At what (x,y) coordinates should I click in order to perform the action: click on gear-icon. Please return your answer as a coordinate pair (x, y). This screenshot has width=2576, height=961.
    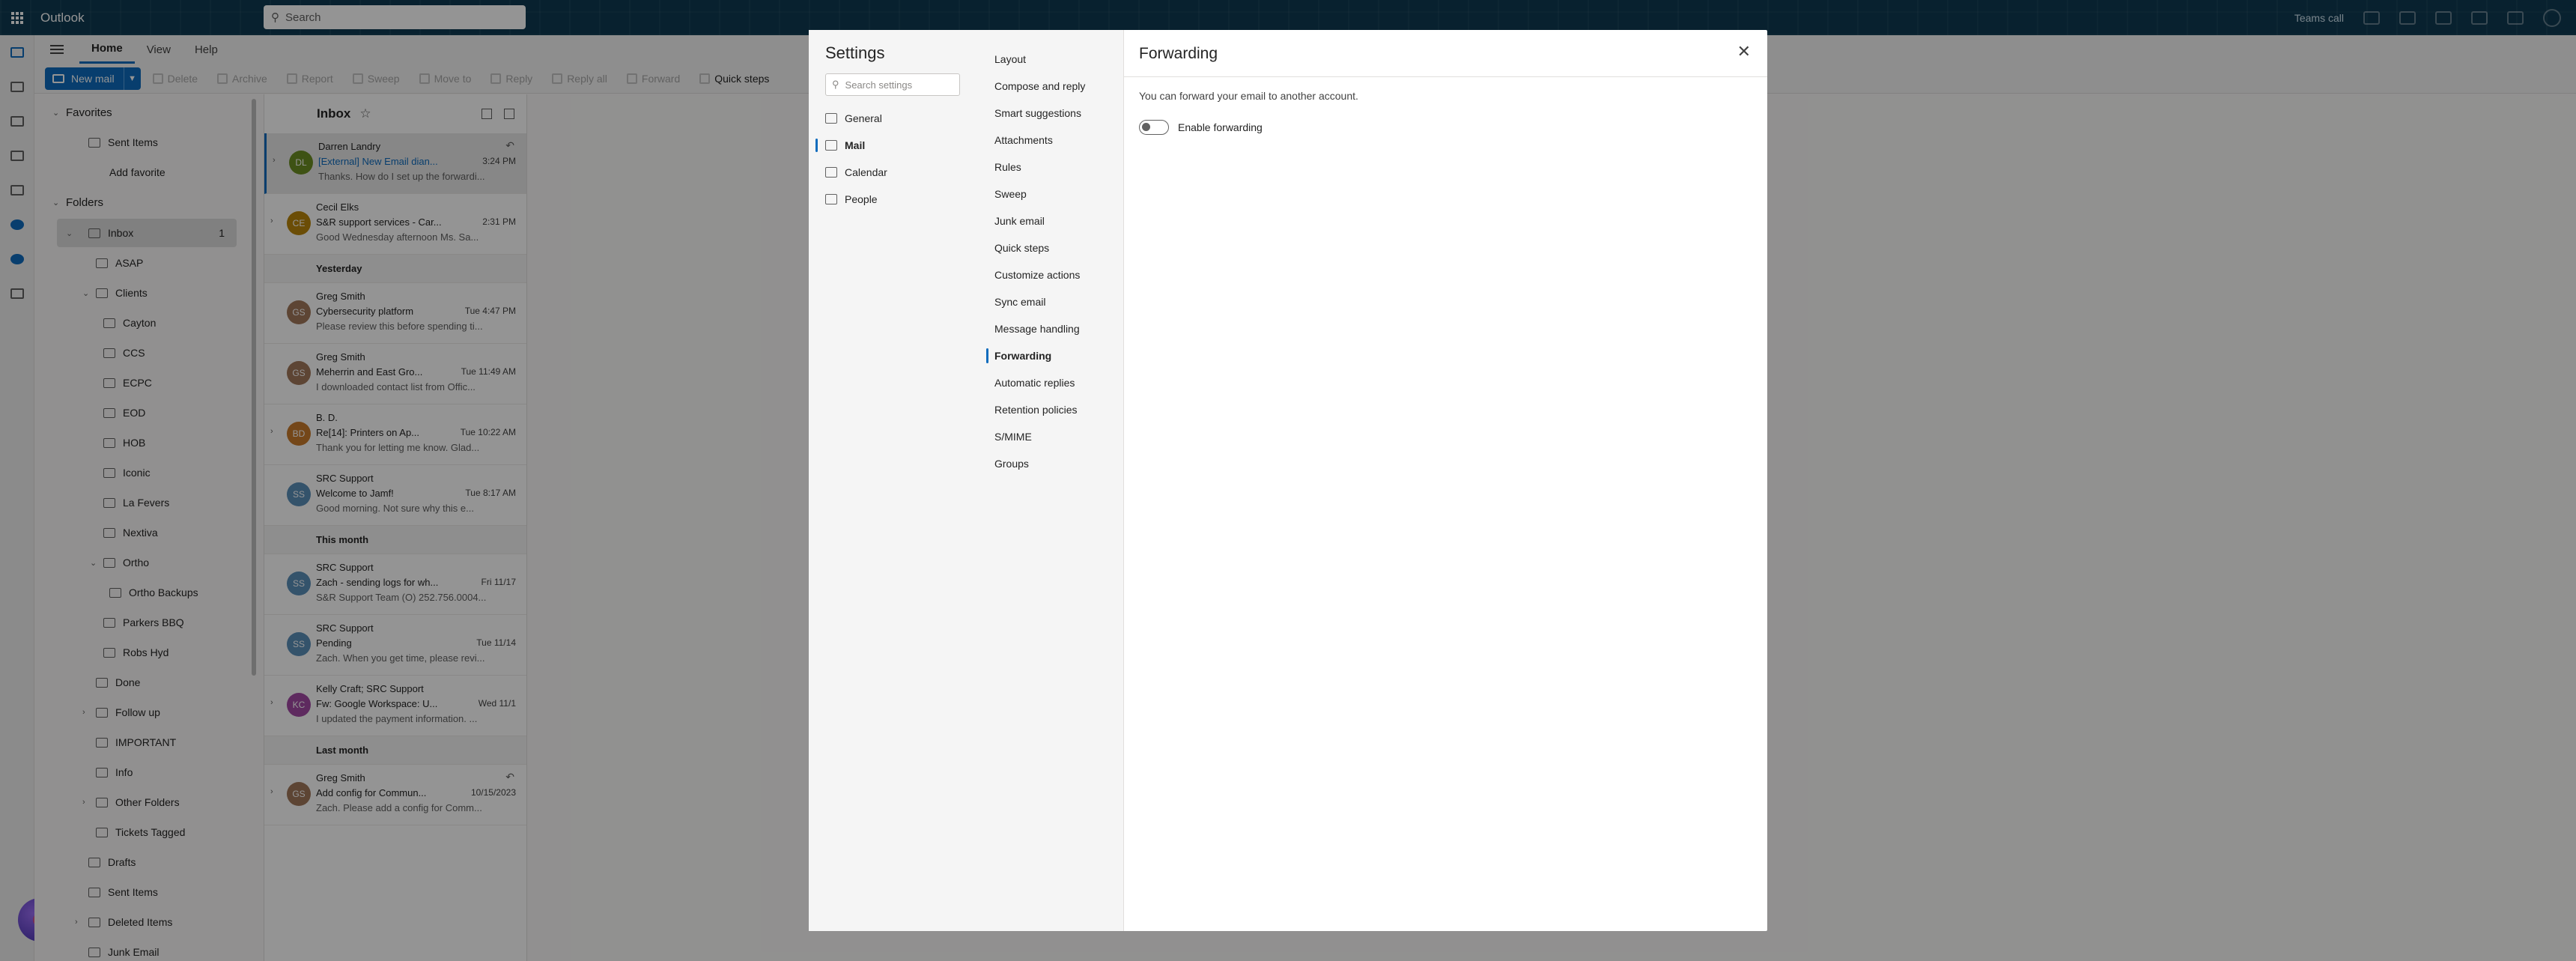
    Looking at the image, I should click on (831, 119).